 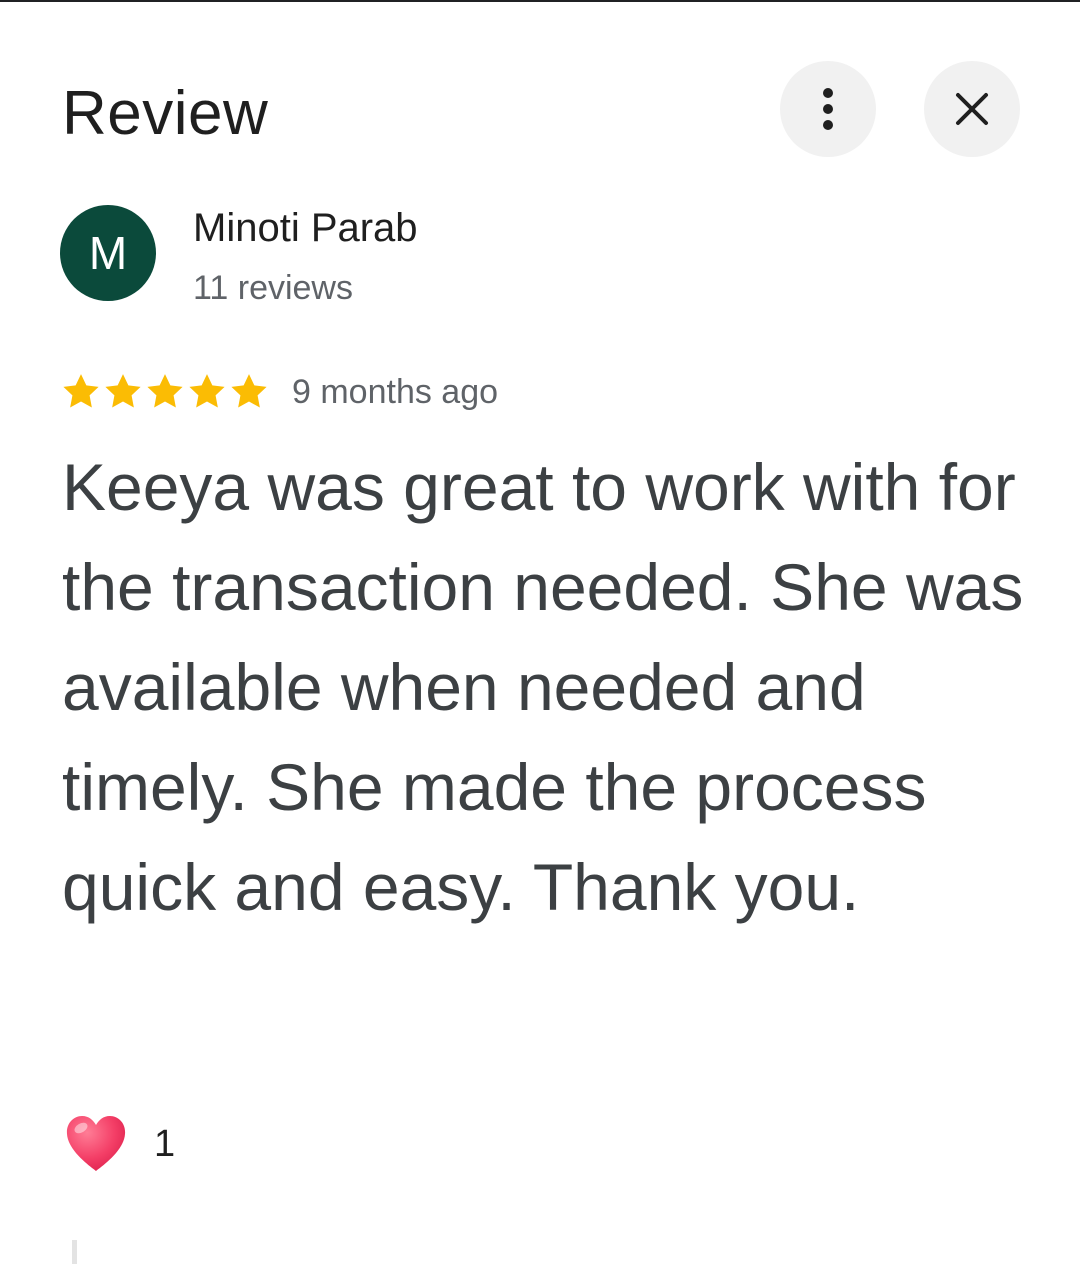 What do you see at coordinates (540, 1) in the screenshot?
I see `top-border` at bounding box center [540, 1].